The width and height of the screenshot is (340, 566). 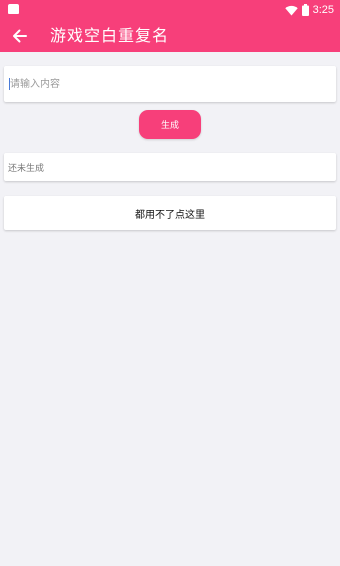 I want to click on back-button, so click(x=20, y=36).